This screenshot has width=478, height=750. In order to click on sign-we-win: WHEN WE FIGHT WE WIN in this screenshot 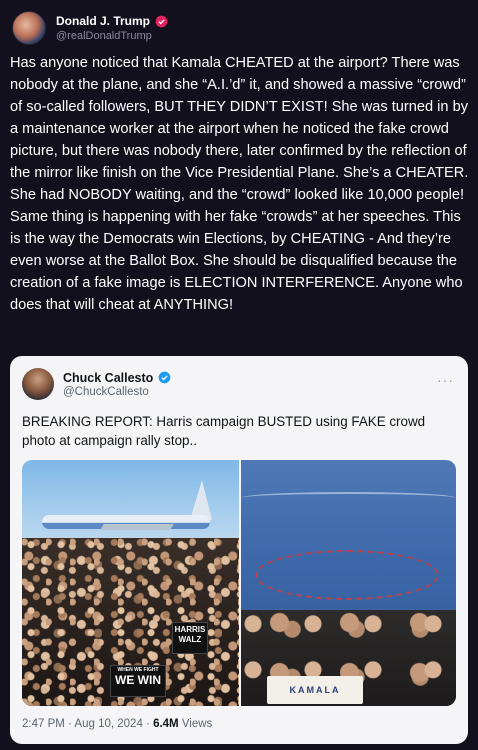, I will do `click(138, 681)`.